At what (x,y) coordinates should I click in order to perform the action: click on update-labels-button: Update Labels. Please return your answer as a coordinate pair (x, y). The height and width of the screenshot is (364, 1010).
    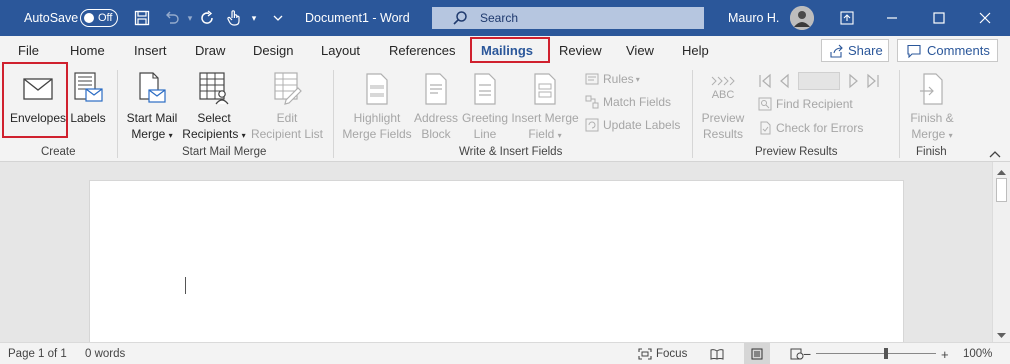
    Looking at the image, I should click on (632, 125).